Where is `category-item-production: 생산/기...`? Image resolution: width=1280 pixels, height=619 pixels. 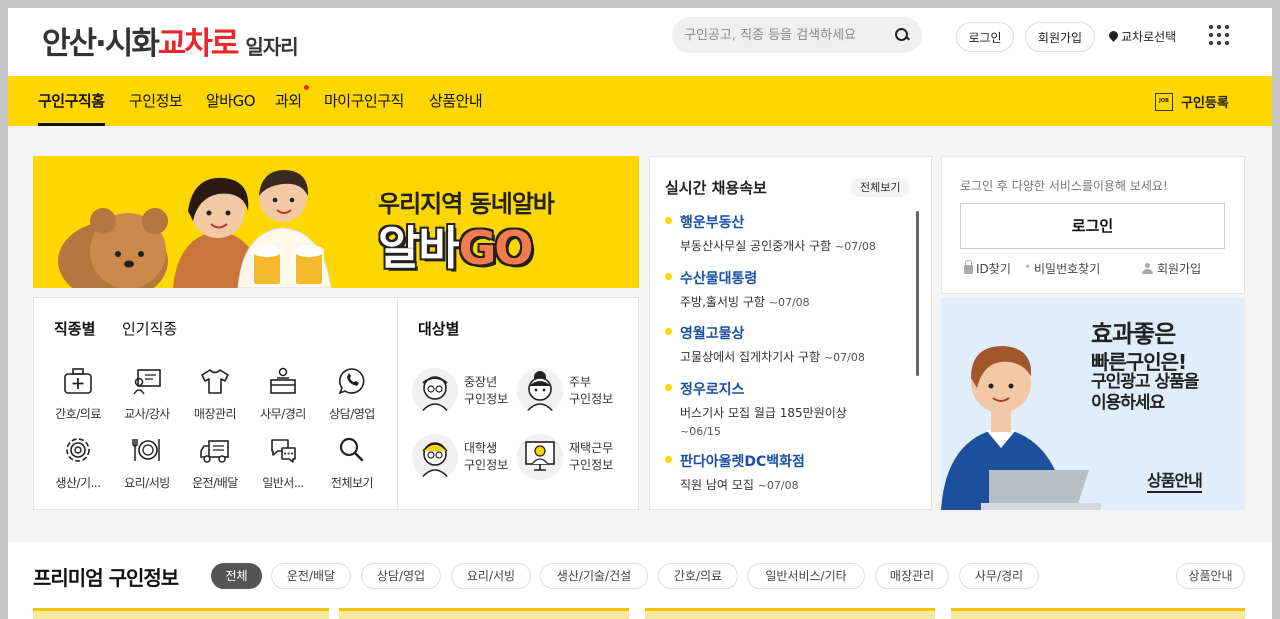 category-item-production: 생산/기... is located at coordinates (78, 463).